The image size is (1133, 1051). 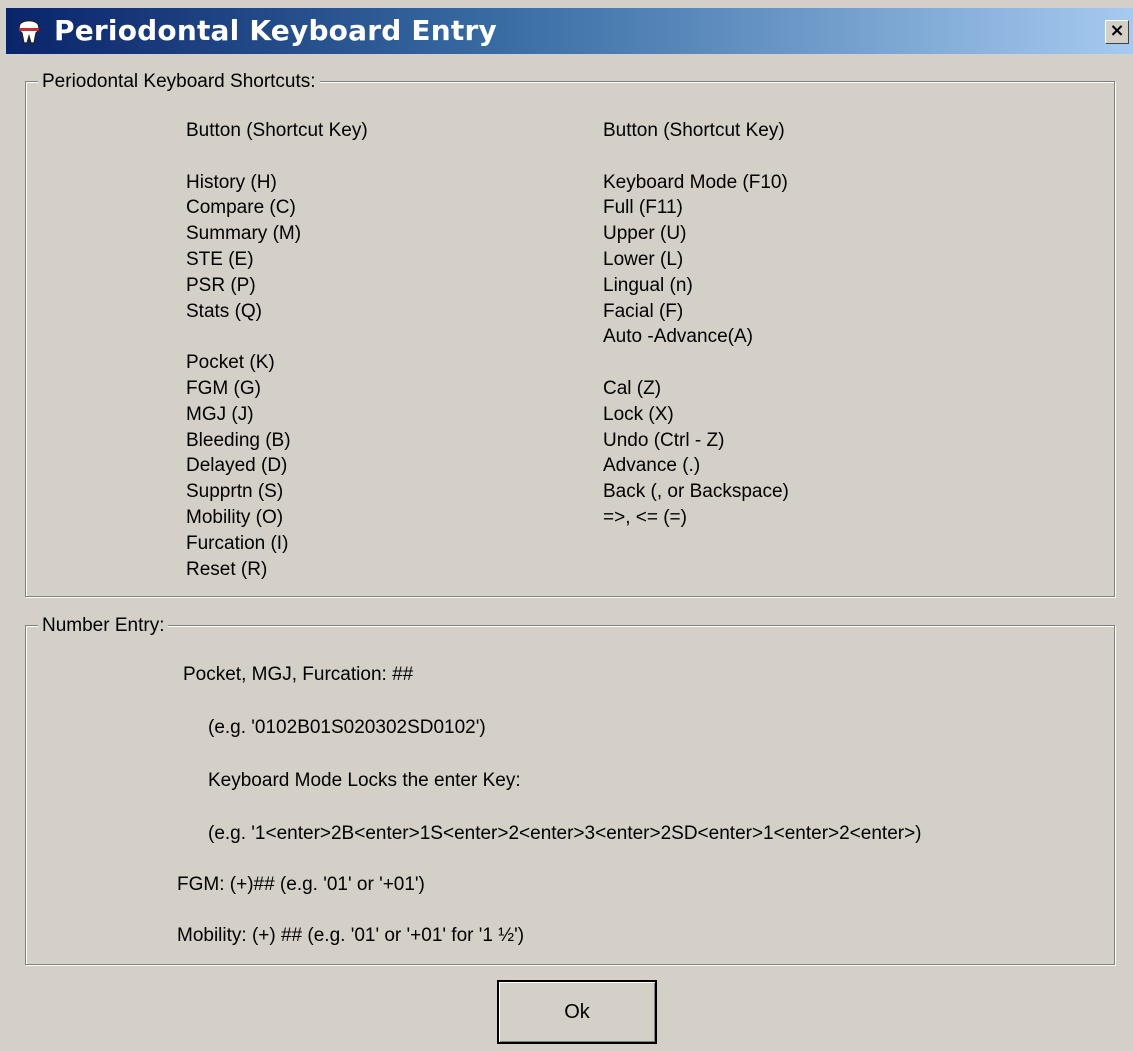 What do you see at coordinates (643, 259) in the screenshot?
I see `shortcut-item: Lower (L)` at bounding box center [643, 259].